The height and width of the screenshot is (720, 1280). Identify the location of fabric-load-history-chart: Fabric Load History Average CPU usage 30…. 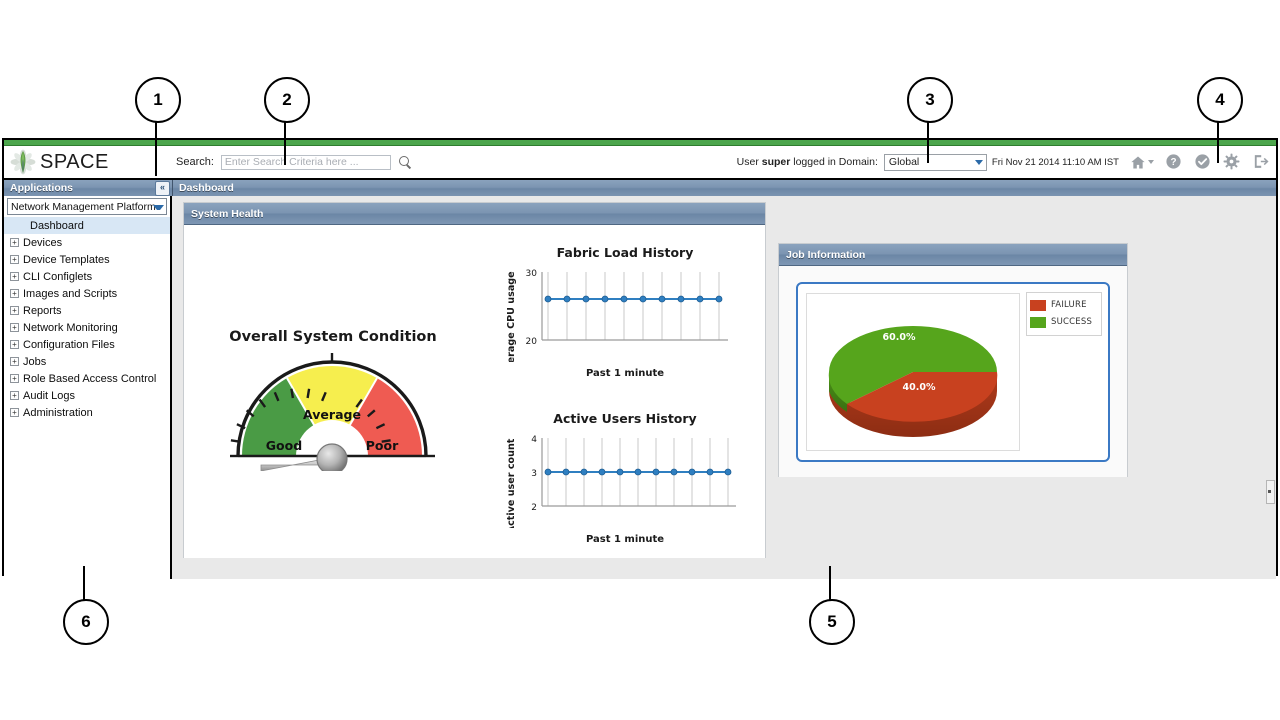
(625, 312).